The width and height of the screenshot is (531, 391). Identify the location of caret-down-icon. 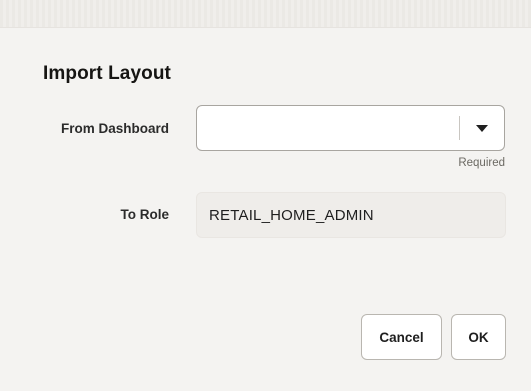
(482, 128).